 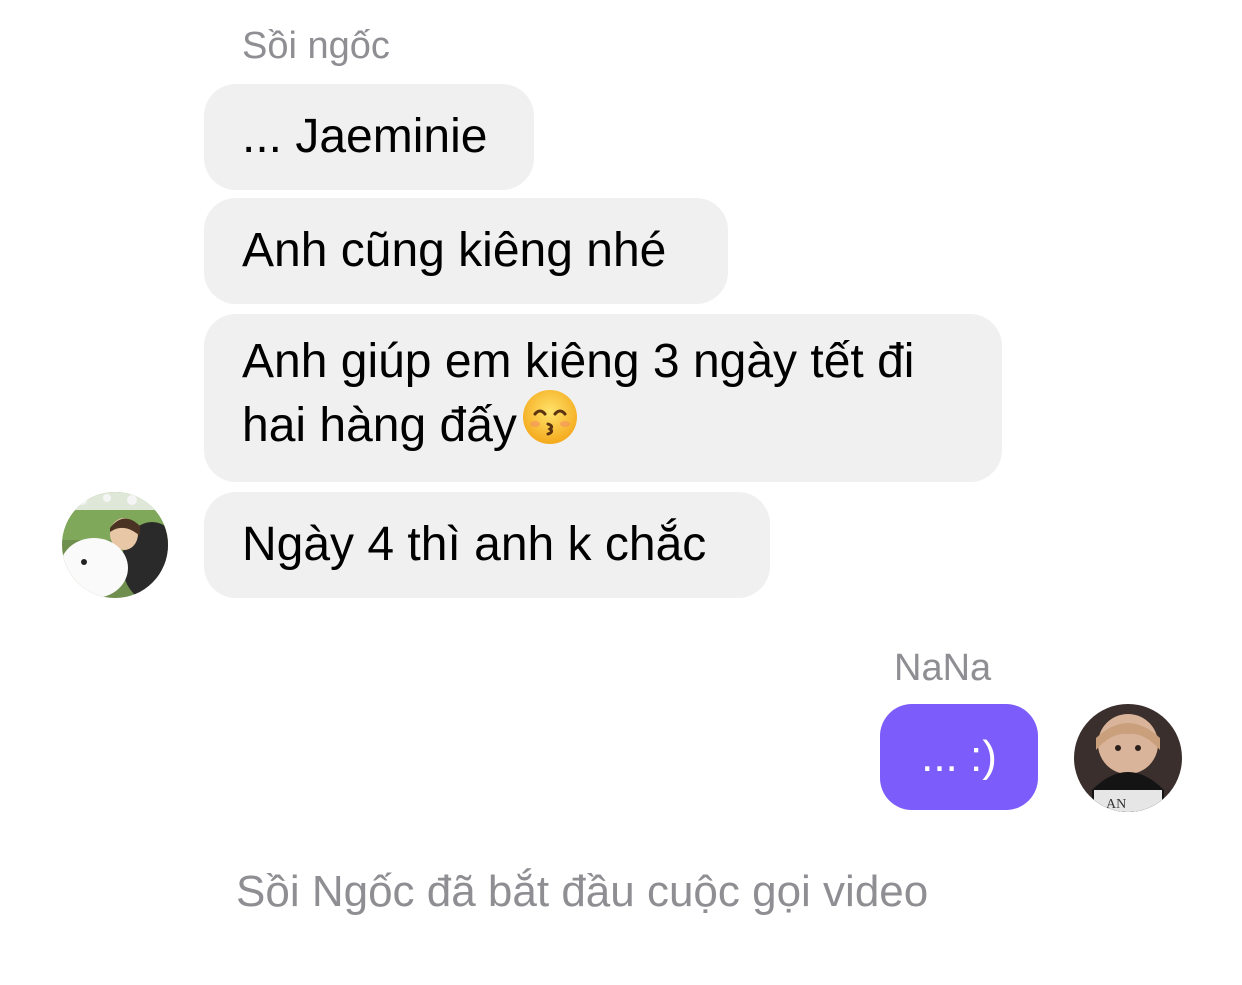 What do you see at coordinates (550, 424) in the screenshot?
I see `kissing-smiling-eyes-emoji-icon` at bounding box center [550, 424].